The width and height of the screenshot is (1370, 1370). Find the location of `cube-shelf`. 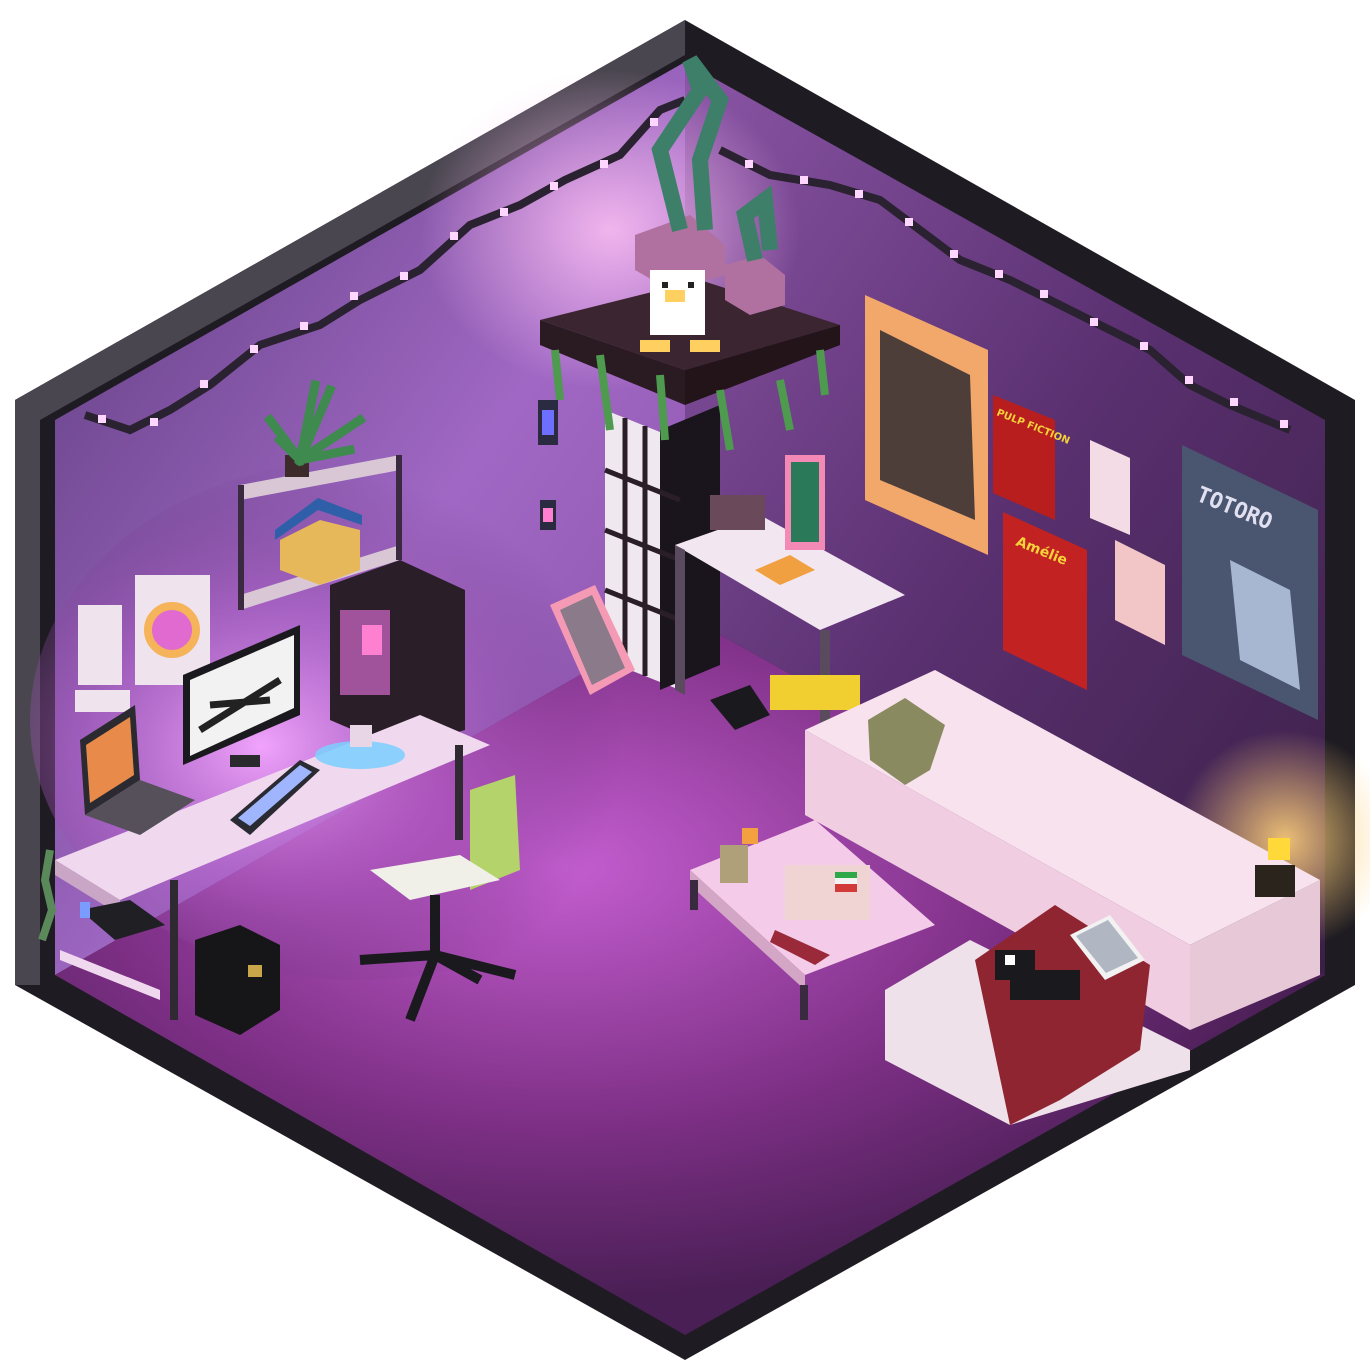

cube-shelf is located at coordinates (397, 655).